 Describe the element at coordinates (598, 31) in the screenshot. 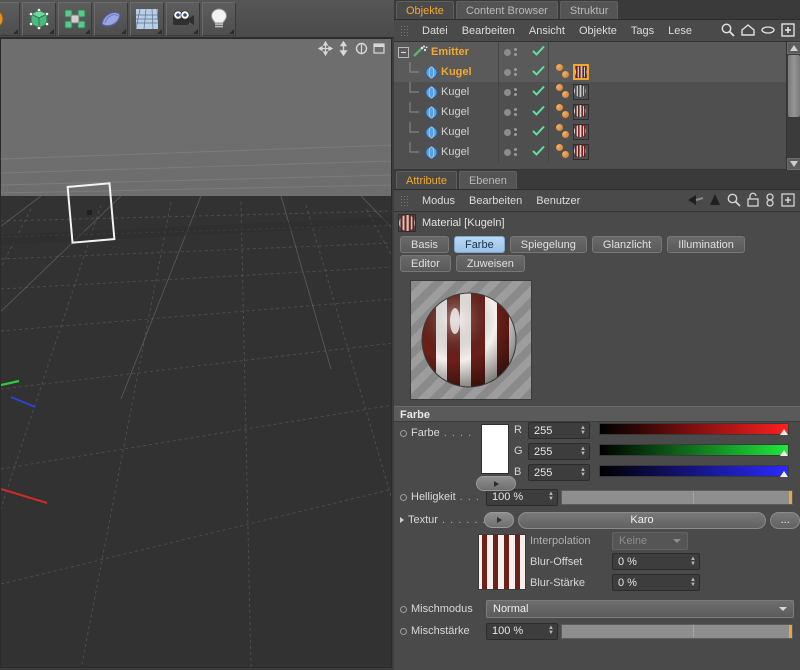

I see `menu-objekte: Objekte` at that location.